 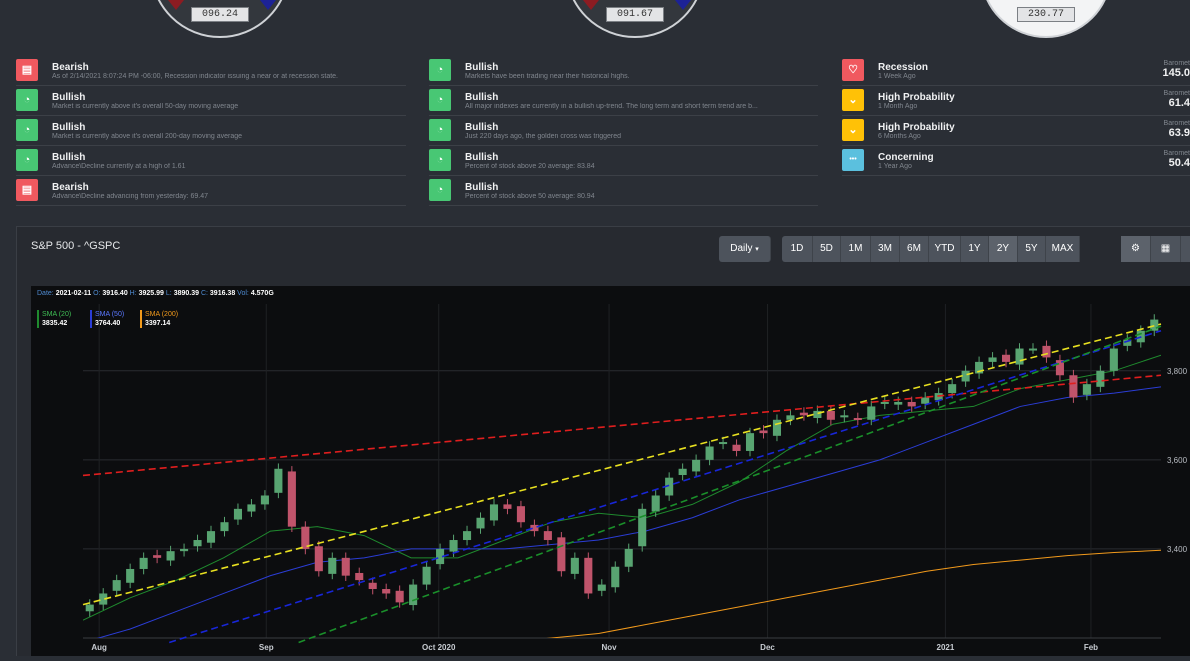 What do you see at coordinates (1176, 99) in the screenshot?
I see `barometer-value: Baromet 61.4` at bounding box center [1176, 99].